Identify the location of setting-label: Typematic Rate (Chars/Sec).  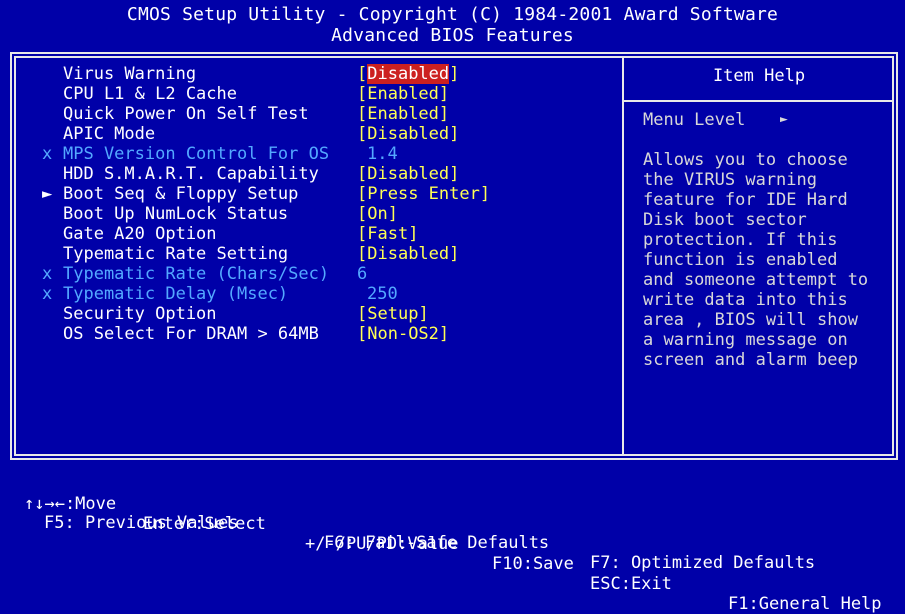
(196, 274).